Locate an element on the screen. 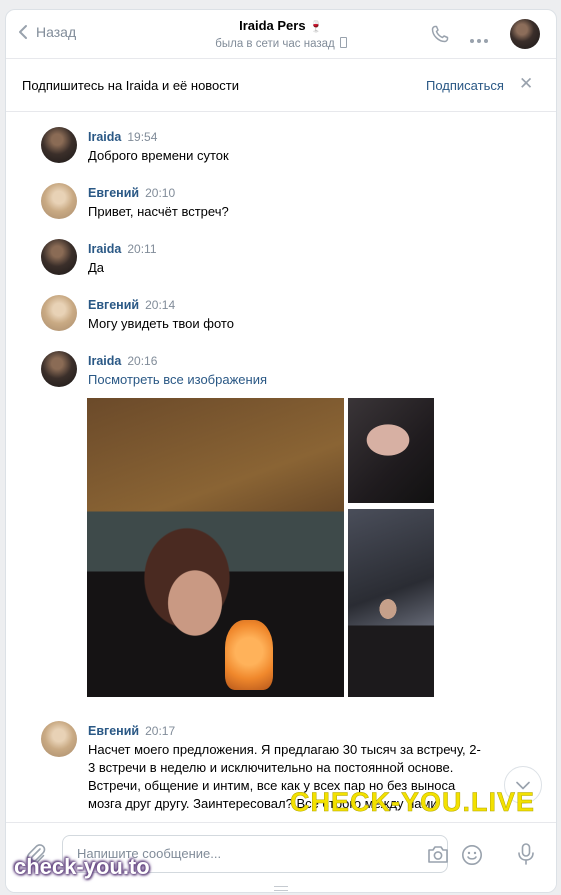 This screenshot has height=895, width=561. message-text: Могу увидеть твои фото is located at coordinates (161, 323).